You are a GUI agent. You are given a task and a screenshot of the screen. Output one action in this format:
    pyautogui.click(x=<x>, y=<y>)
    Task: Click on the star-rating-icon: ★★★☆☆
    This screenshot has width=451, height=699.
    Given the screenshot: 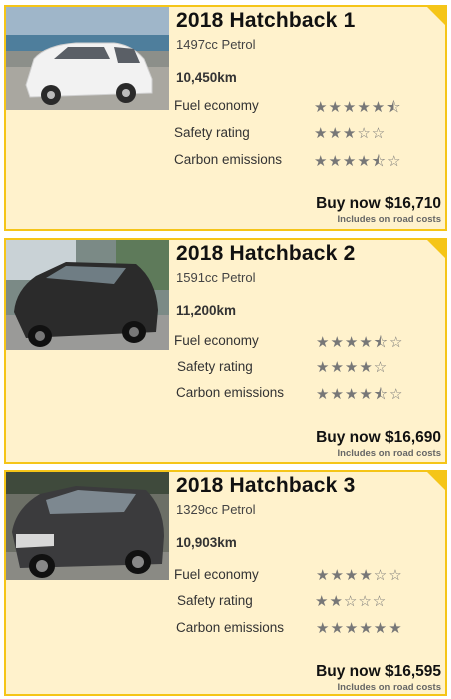 What is the action you would take?
    pyautogui.click(x=350, y=133)
    